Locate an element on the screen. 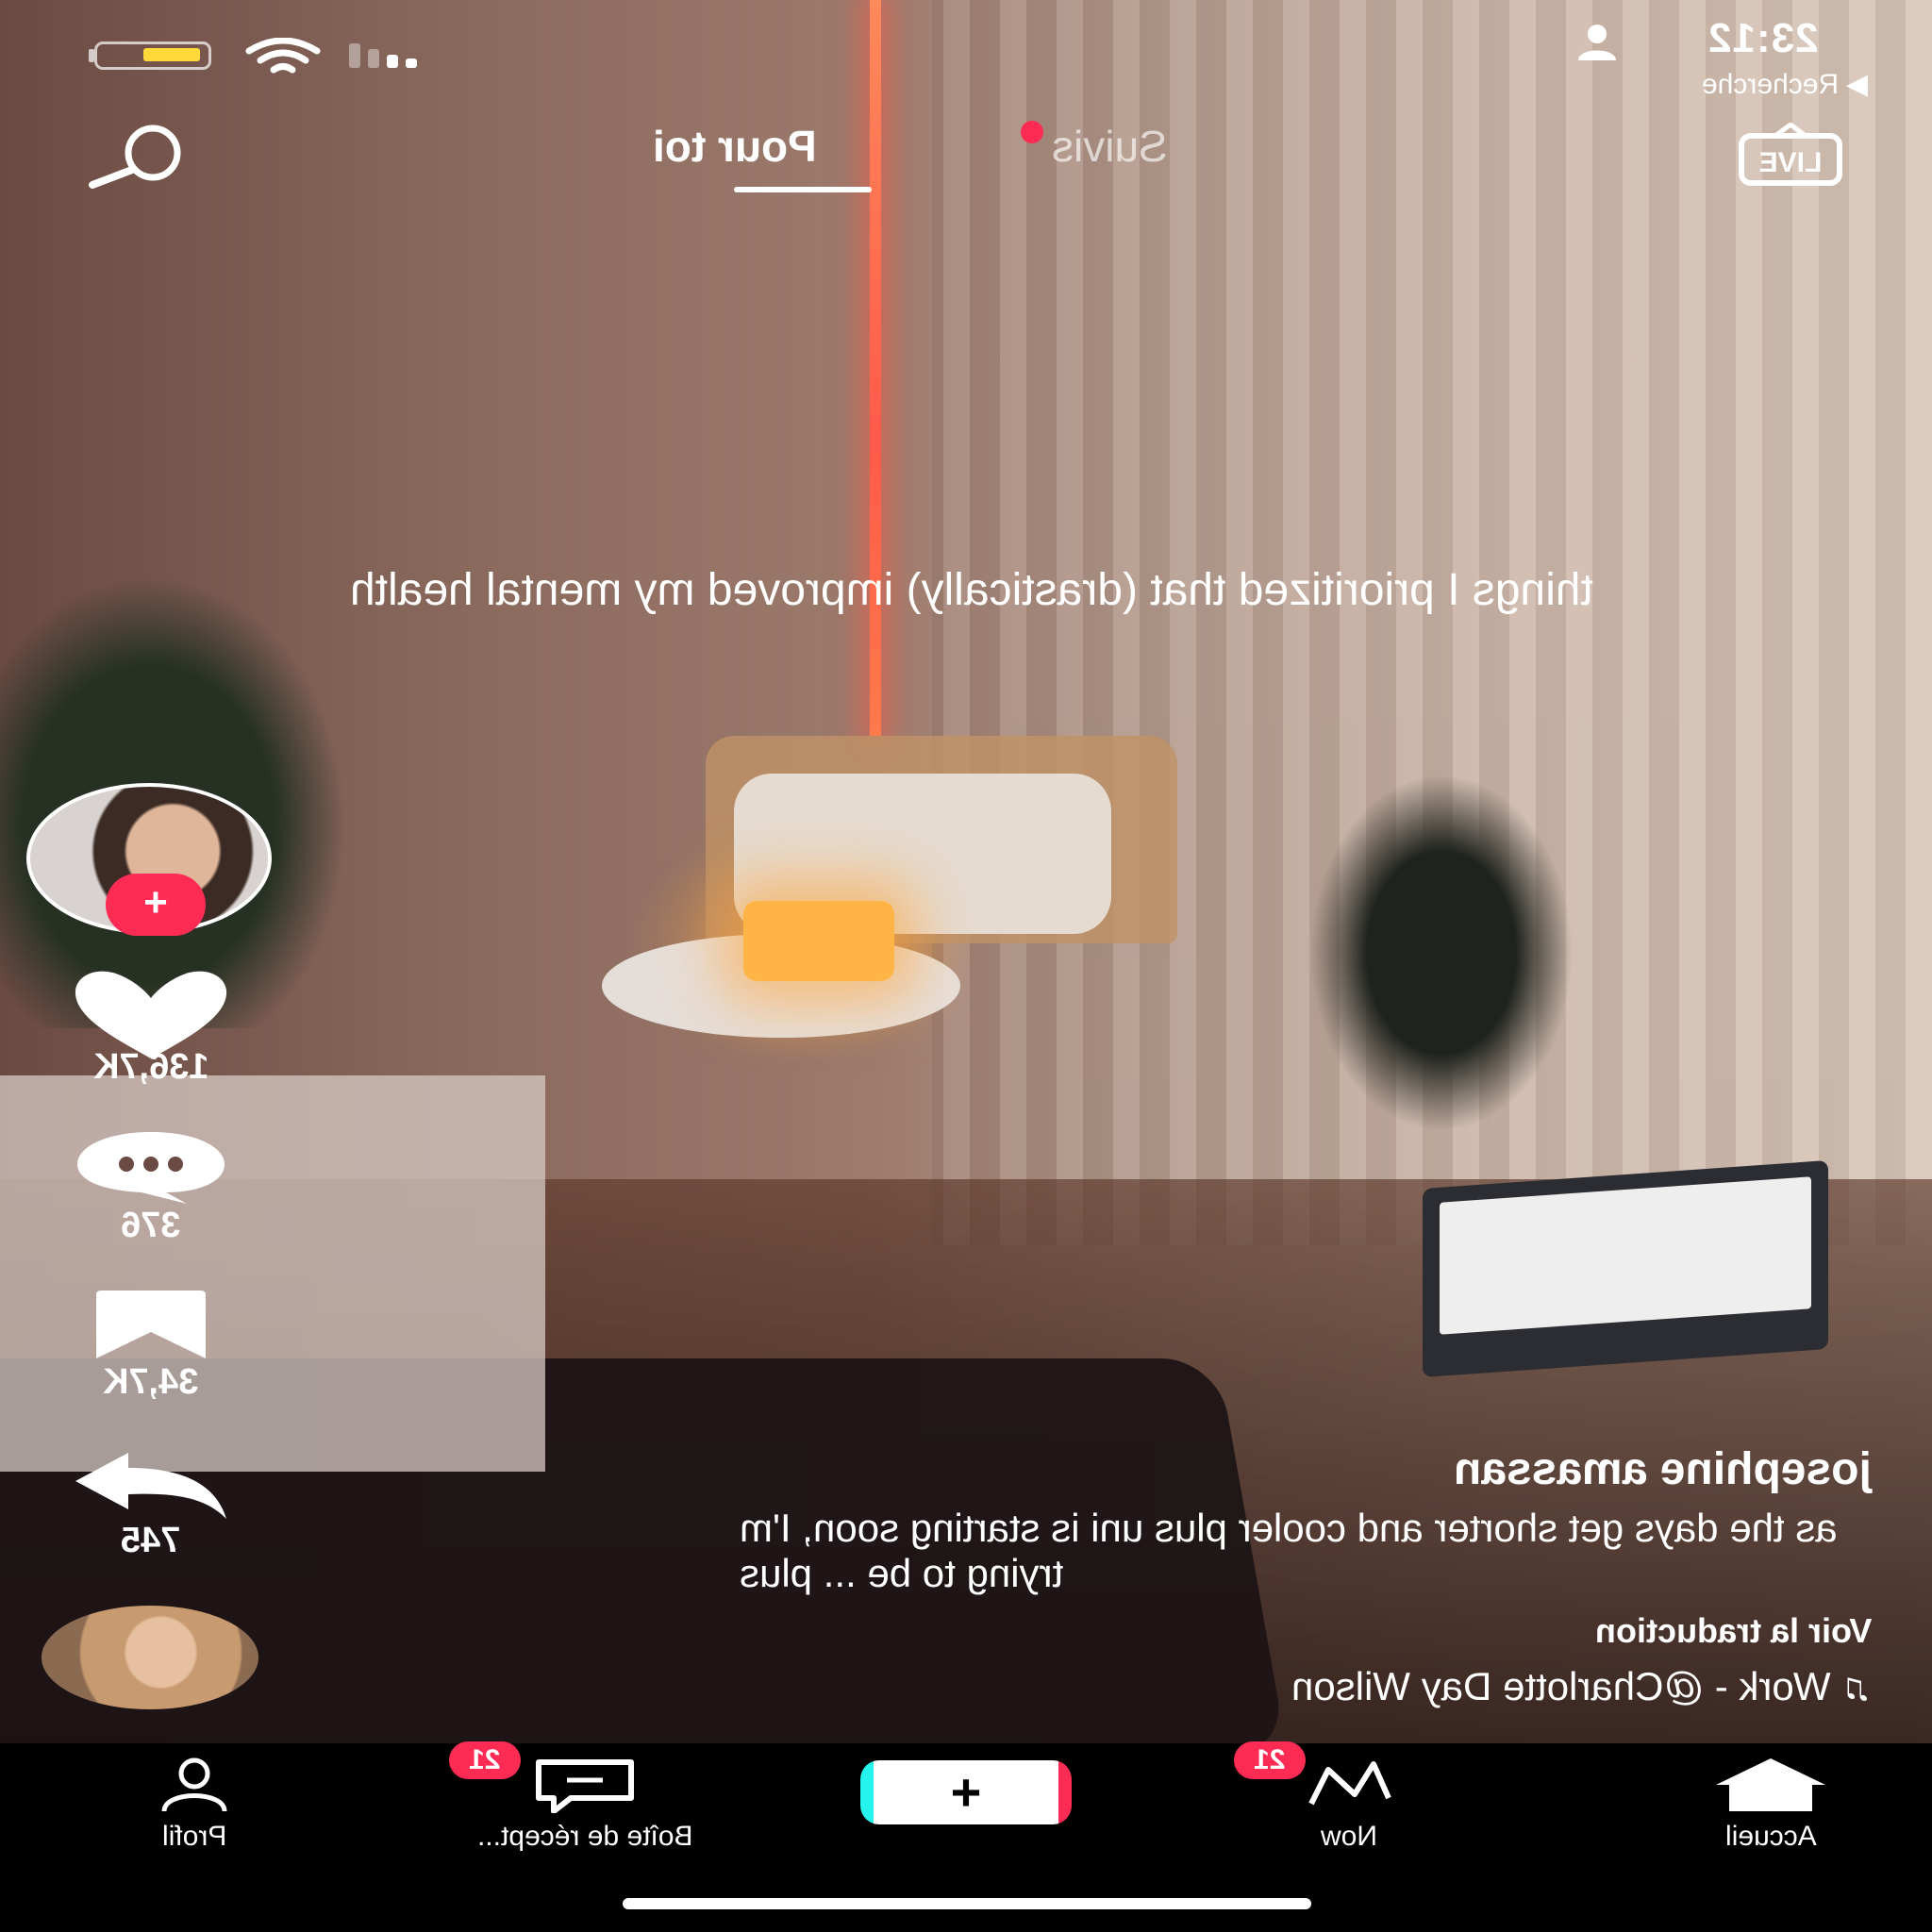 This screenshot has height=1932, width=1932. now-icon is located at coordinates (1349, 1784).